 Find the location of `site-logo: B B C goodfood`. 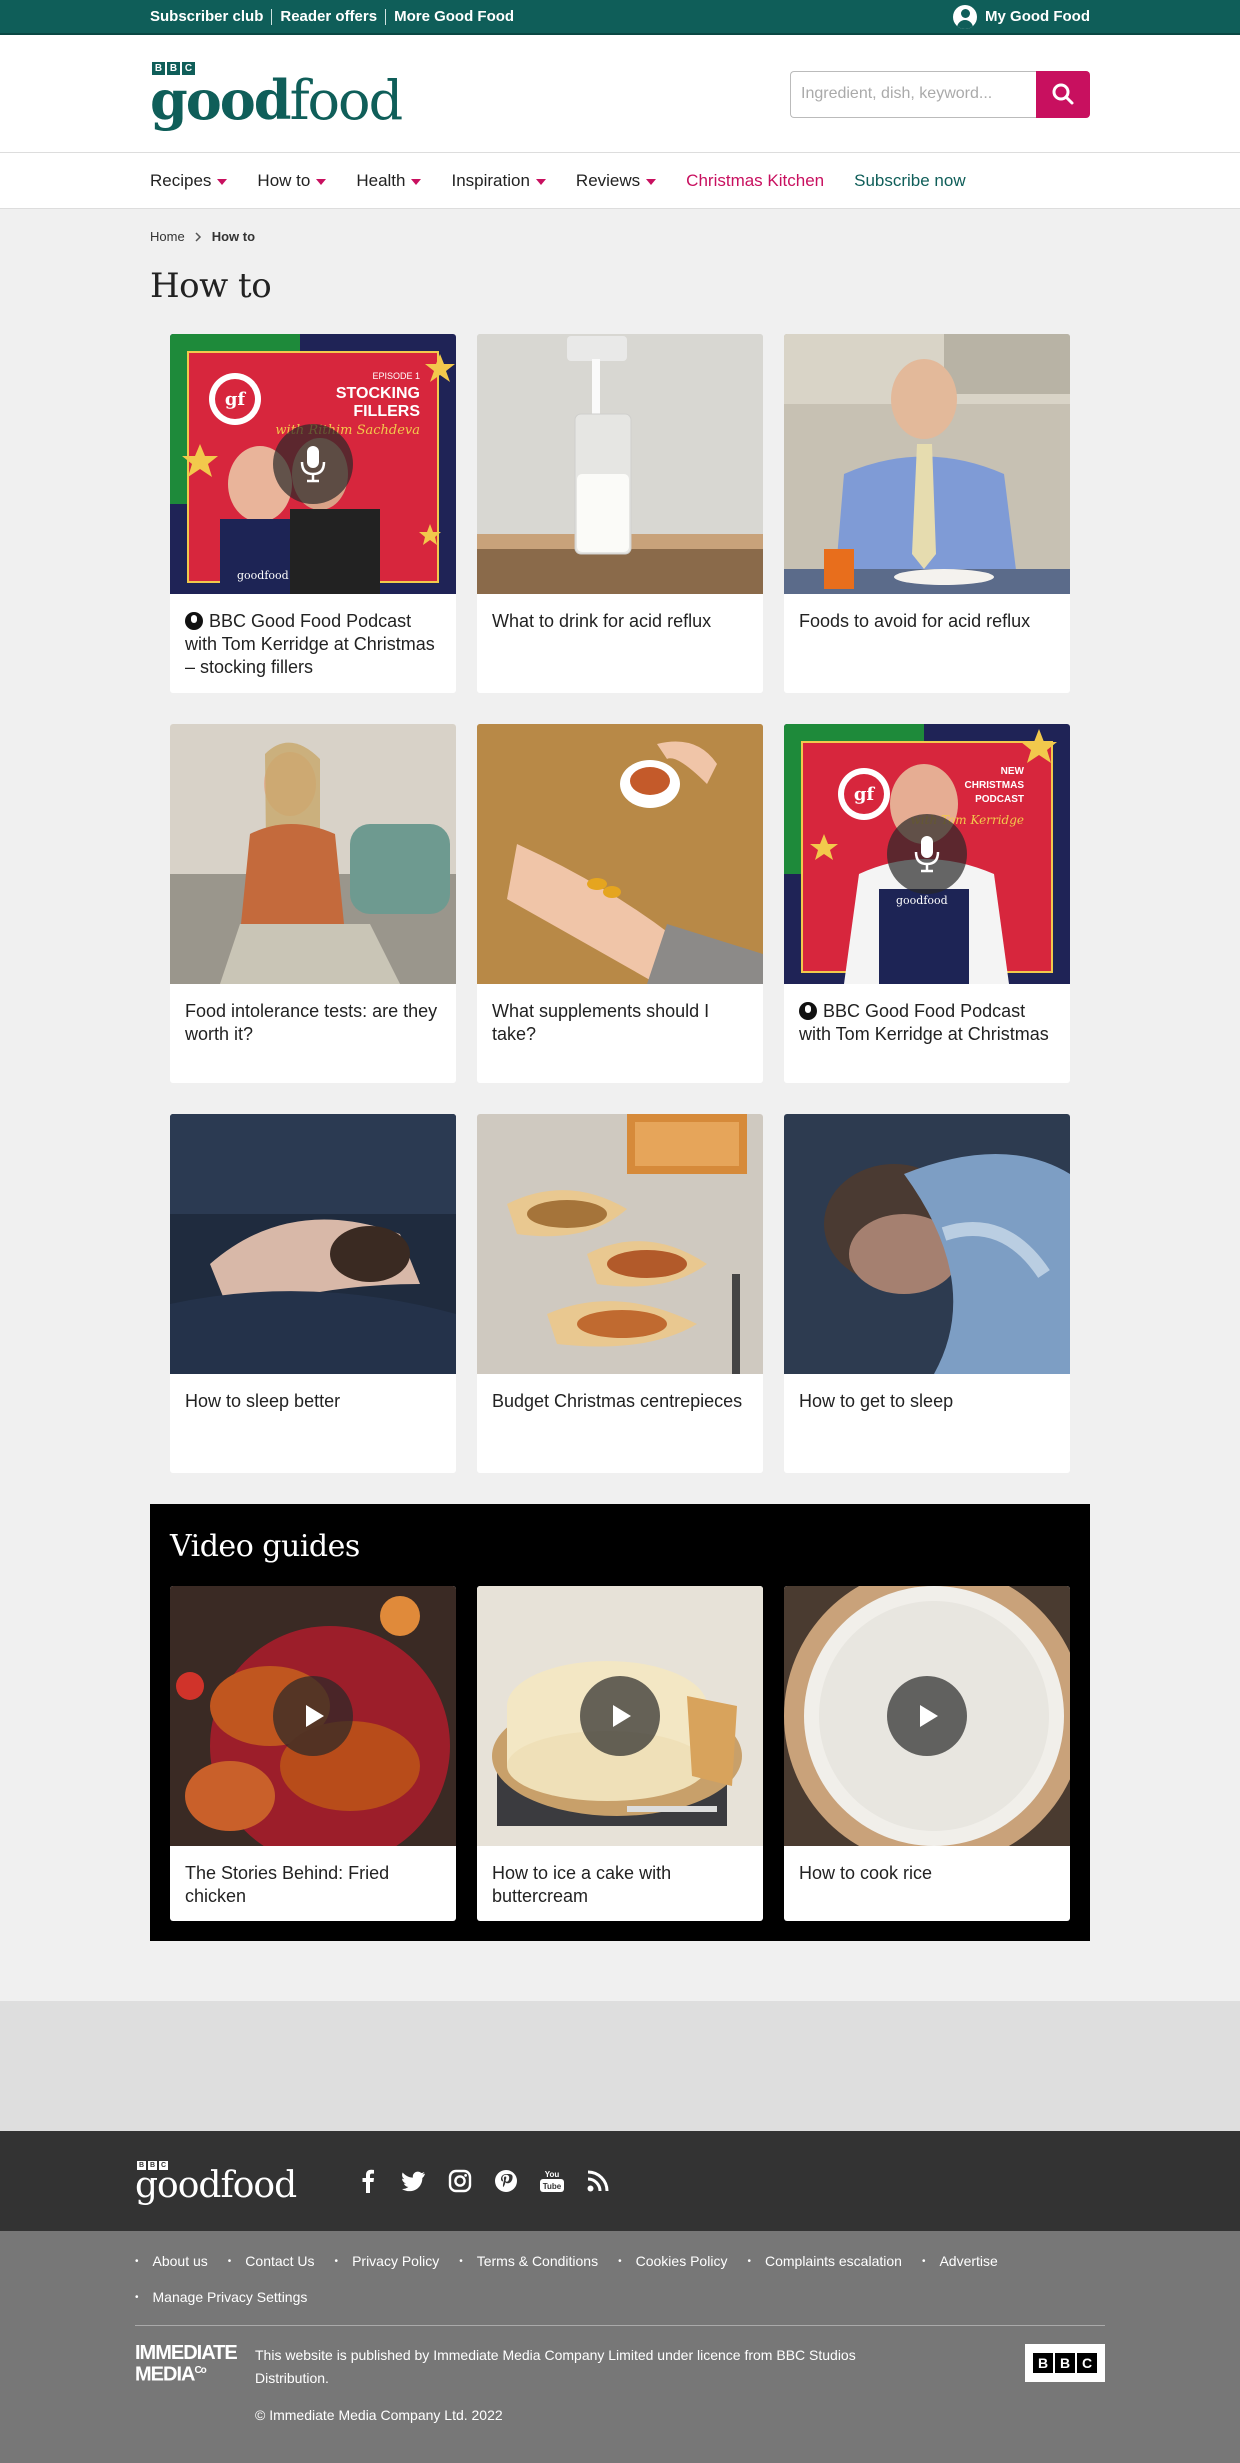

site-logo: B B C goodfood is located at coordinates (276, 95).